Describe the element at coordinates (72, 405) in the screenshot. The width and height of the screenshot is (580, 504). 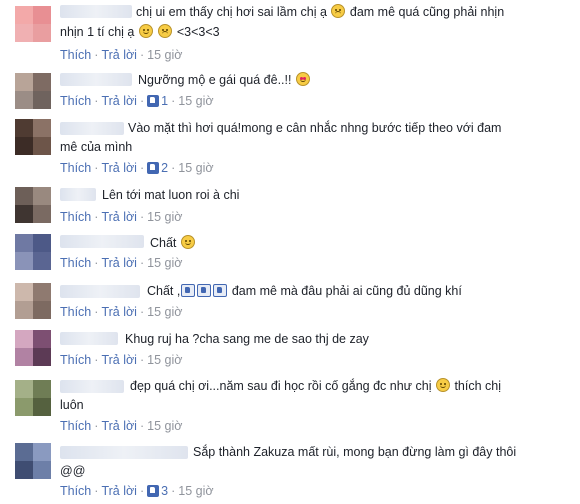
I see `comment-text-line2: luôn` at that location.